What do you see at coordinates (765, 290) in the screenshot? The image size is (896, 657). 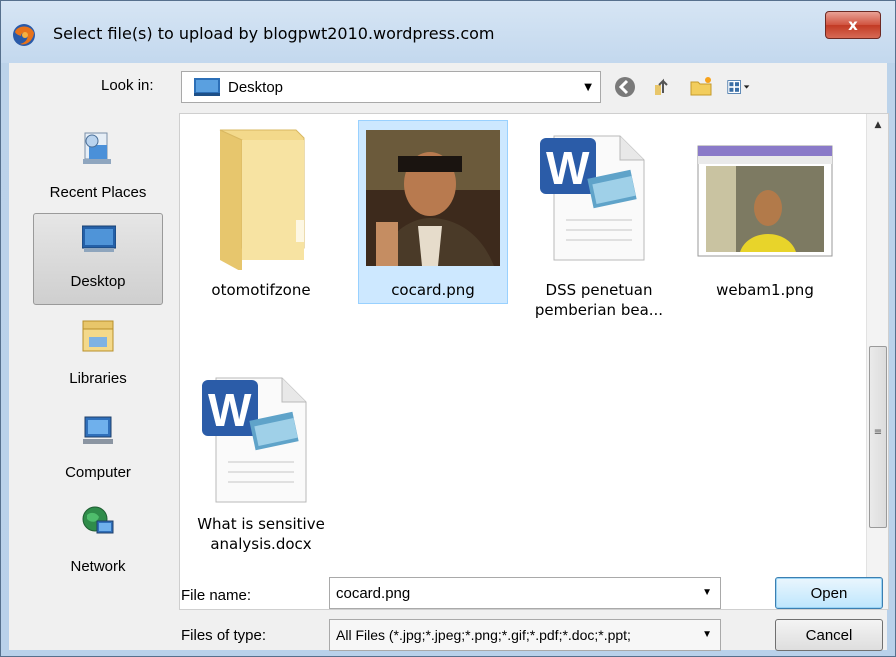 I see `file-name: webam1.png` at bounding box center [765, 290].